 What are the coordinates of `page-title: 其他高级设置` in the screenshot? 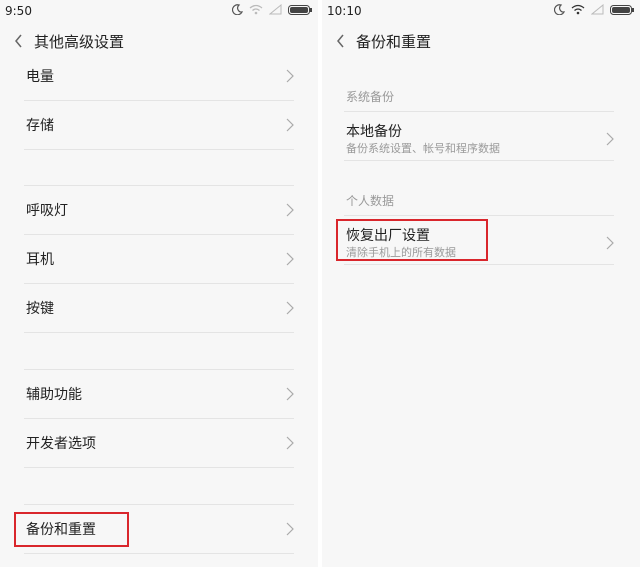 It's located at (79, 42).